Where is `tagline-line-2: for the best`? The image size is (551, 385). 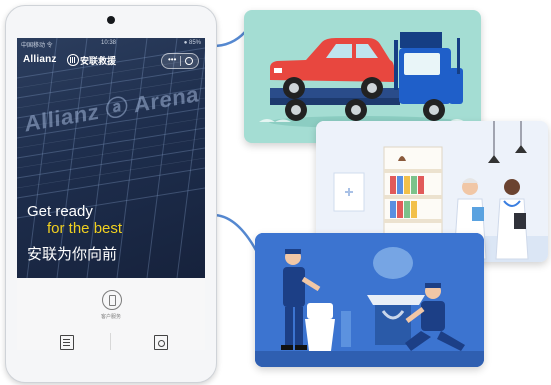 tagline-line-2: for the best is located at coordinates (85, 228).